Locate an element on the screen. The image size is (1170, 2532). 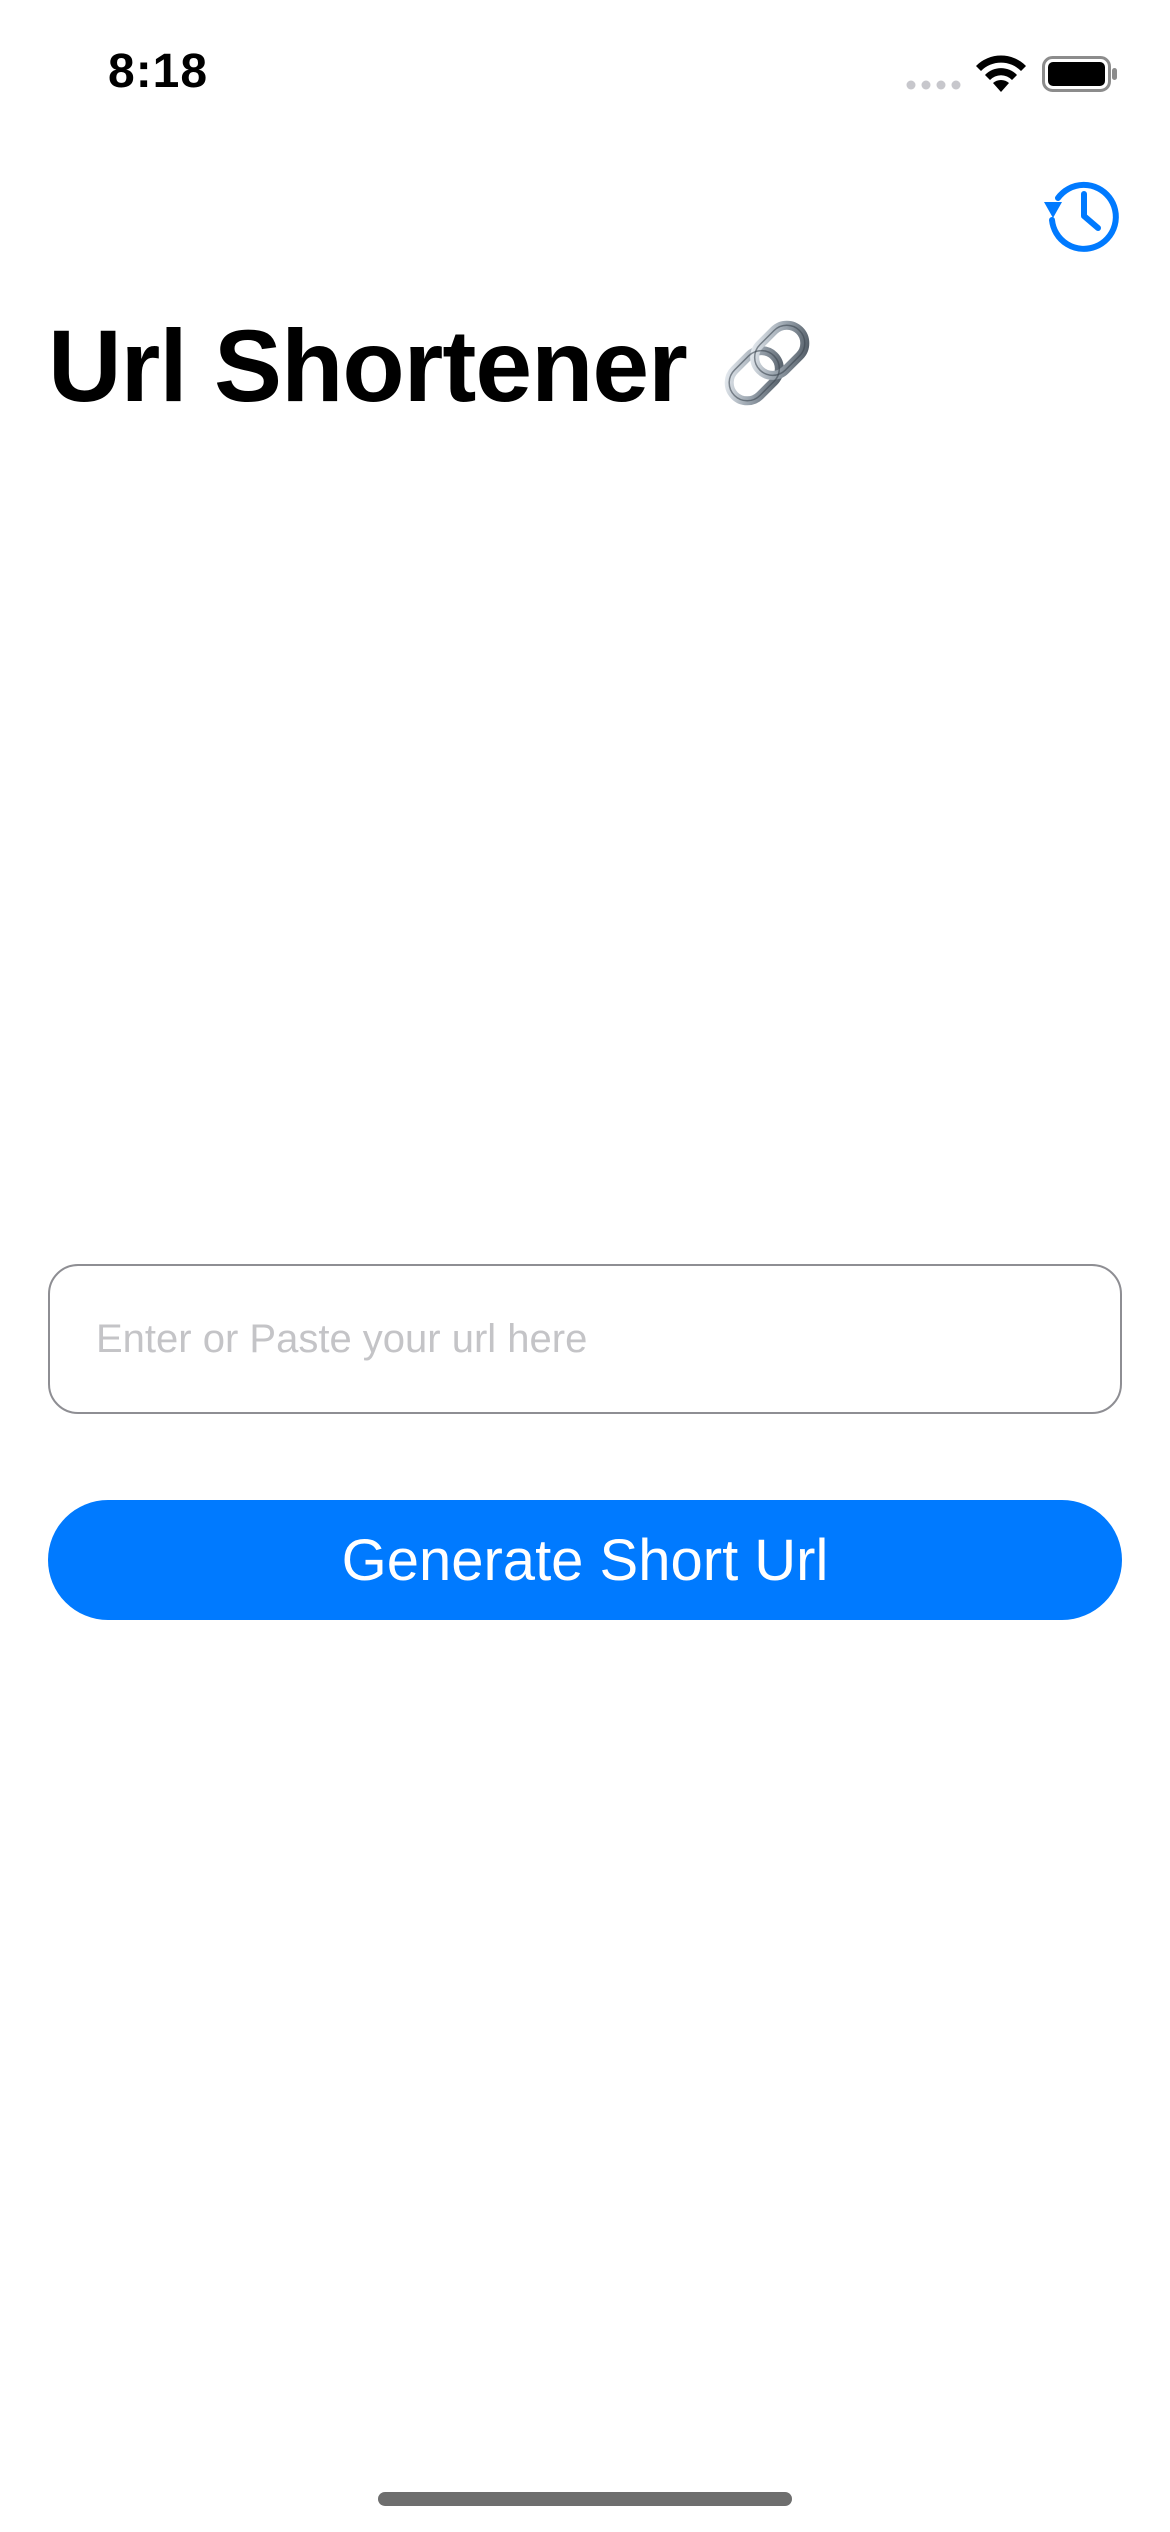
title-row: Url Shortener is located at coordinates (434, 366).